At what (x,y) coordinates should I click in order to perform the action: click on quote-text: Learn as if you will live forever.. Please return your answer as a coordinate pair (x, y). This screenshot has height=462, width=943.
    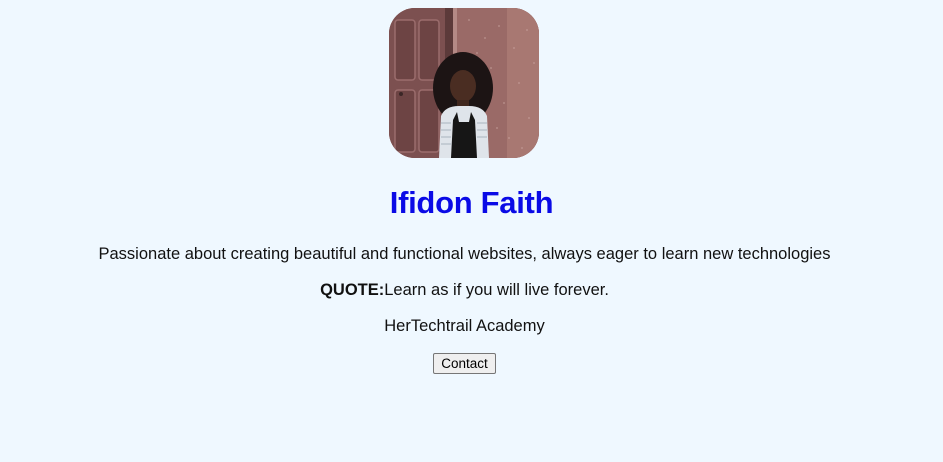
    Looking at the image, I should click on (496, 290).